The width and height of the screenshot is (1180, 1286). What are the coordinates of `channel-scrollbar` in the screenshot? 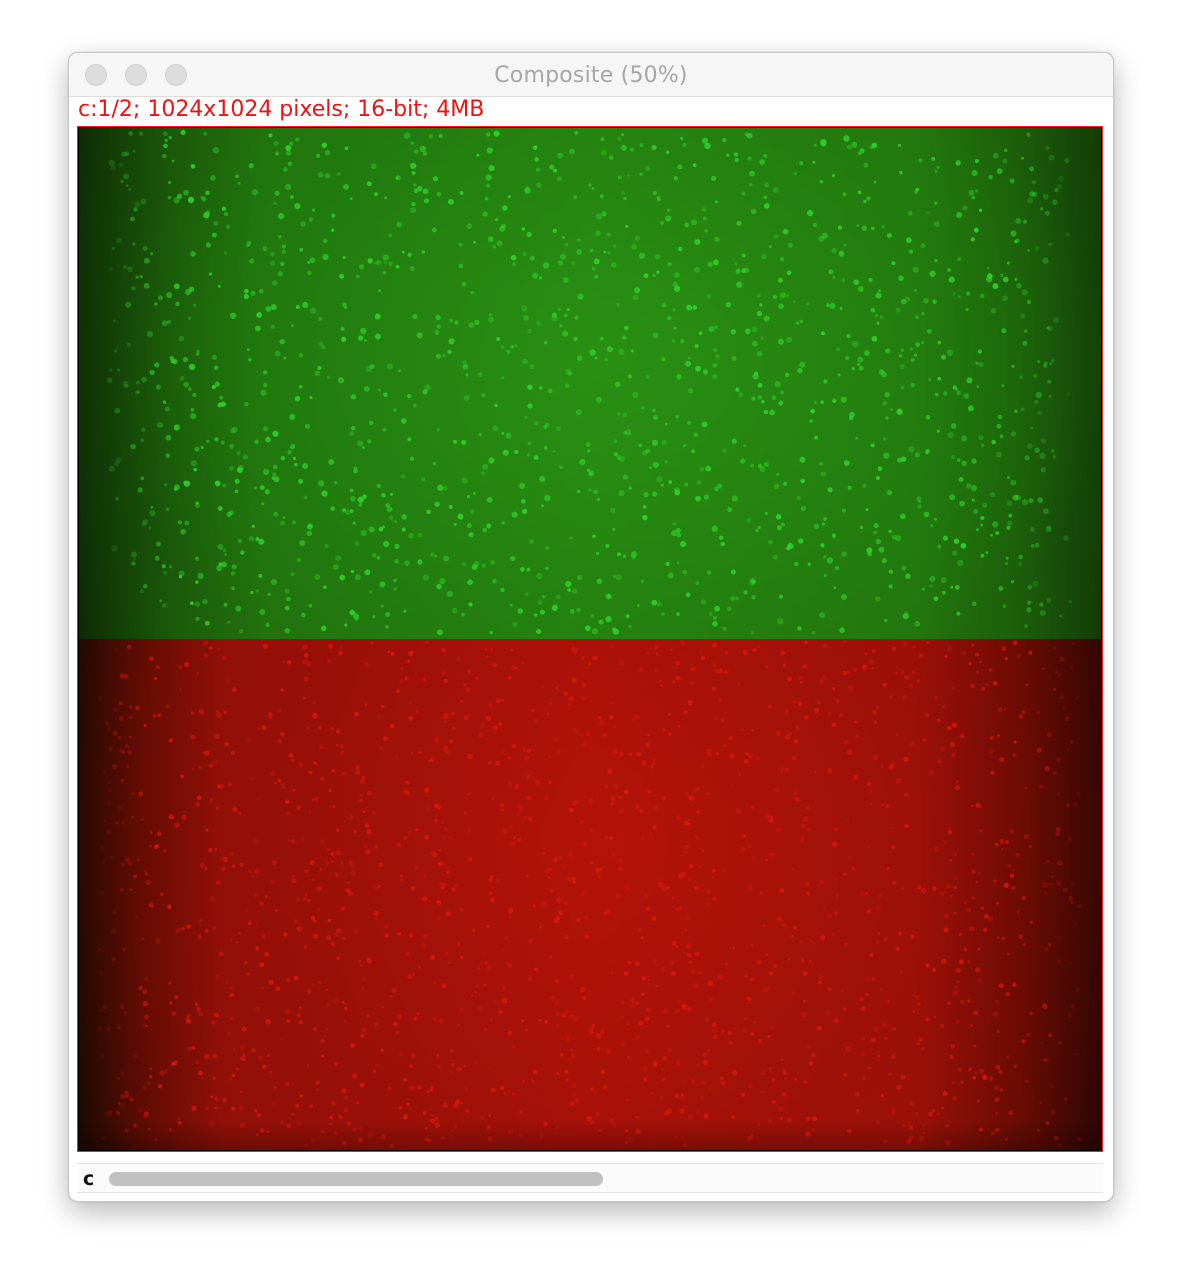 It's located at (602, 1178).